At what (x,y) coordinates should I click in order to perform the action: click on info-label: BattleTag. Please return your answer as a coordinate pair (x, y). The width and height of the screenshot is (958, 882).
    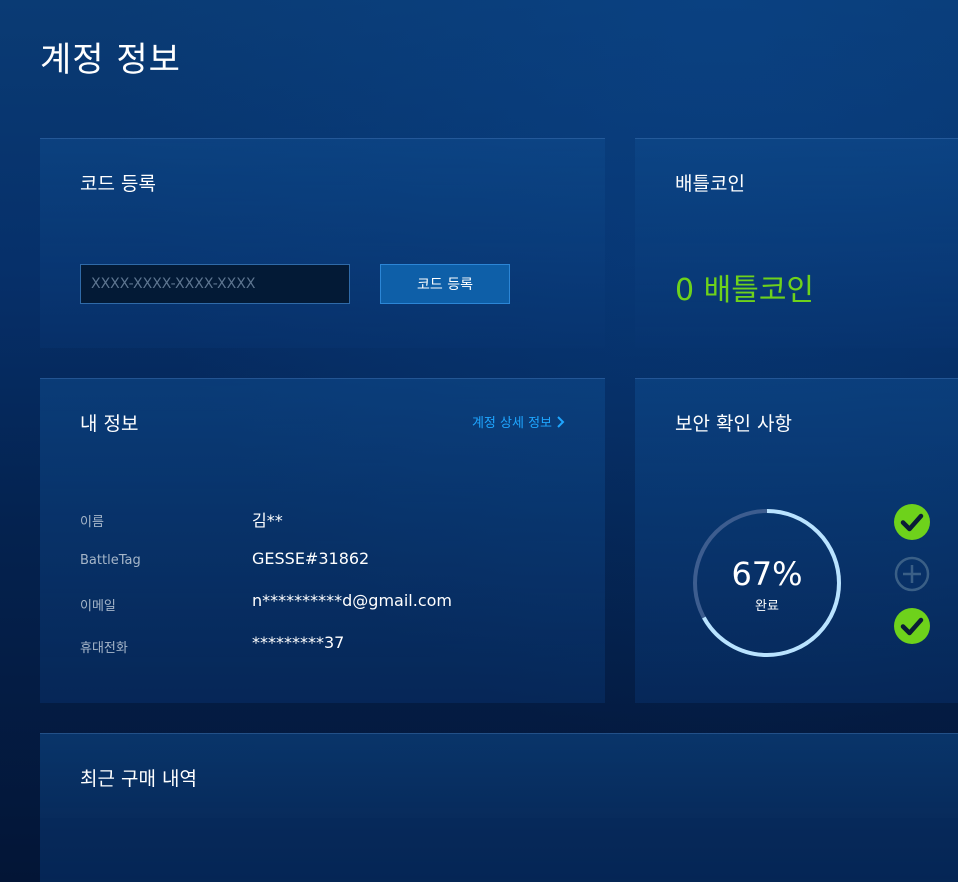
    Looking at the image, I should click on (110, 560).